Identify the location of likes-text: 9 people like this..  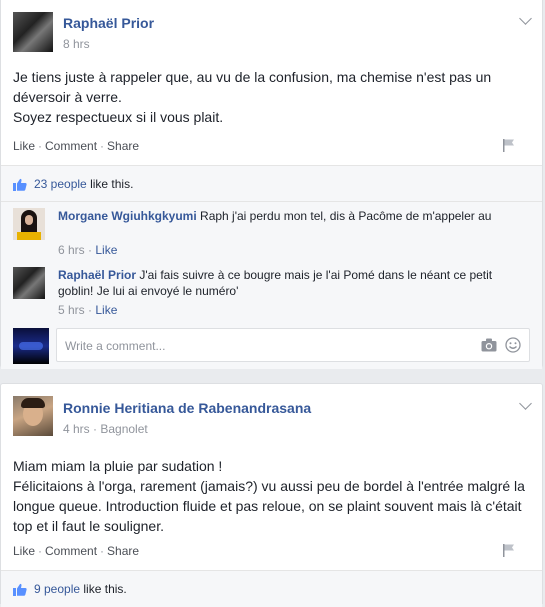
(80, 589).